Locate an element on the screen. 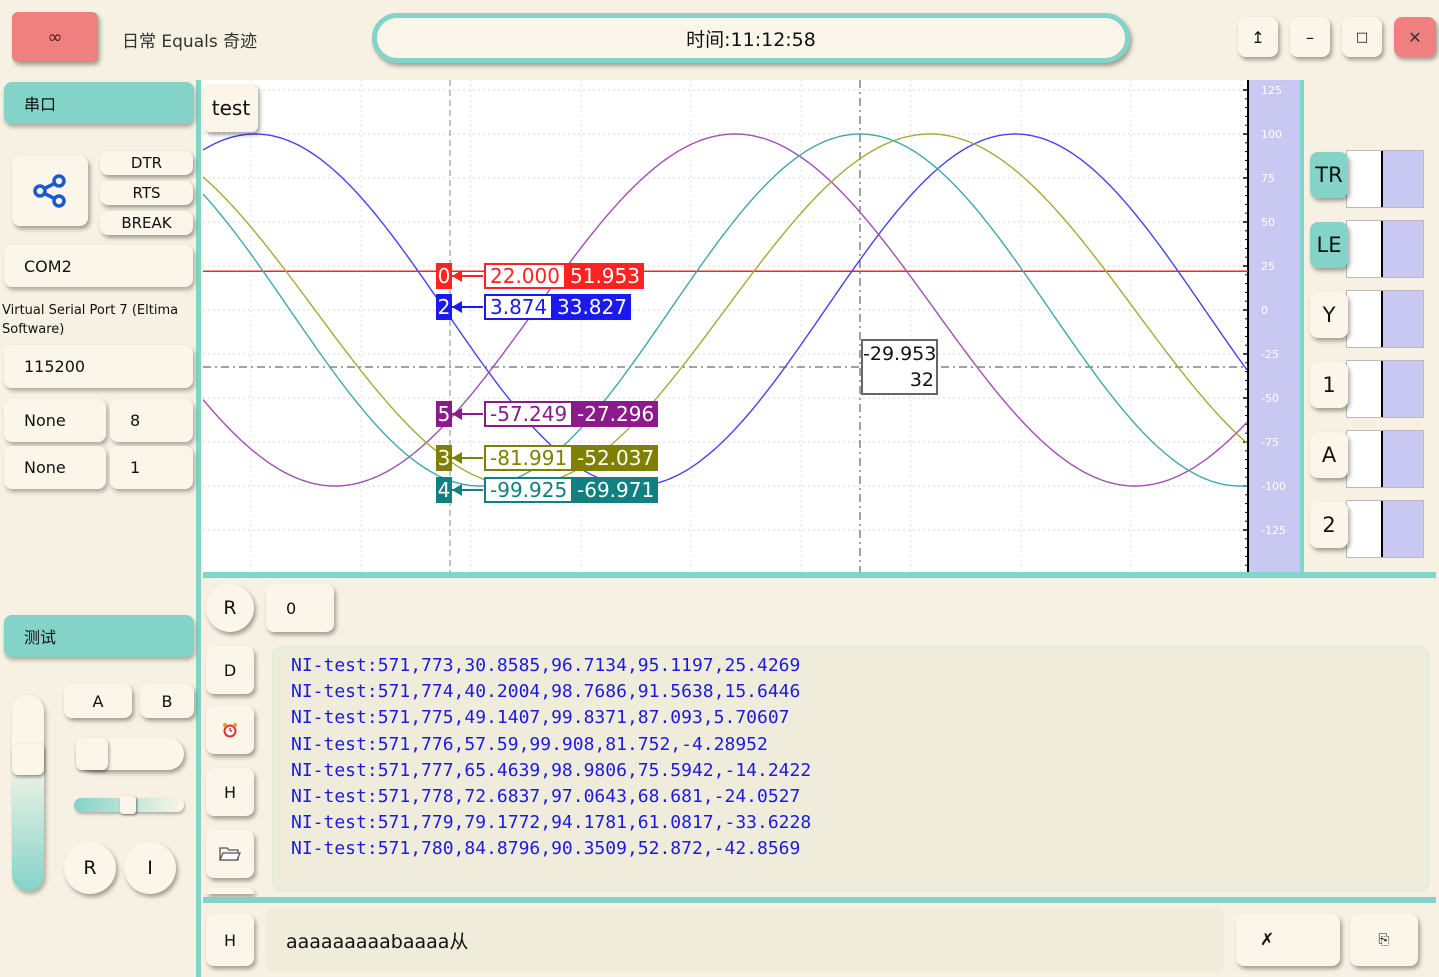 This screenshot has width=1439, height=977. parity-select: None is located at coordinates (55, 420).